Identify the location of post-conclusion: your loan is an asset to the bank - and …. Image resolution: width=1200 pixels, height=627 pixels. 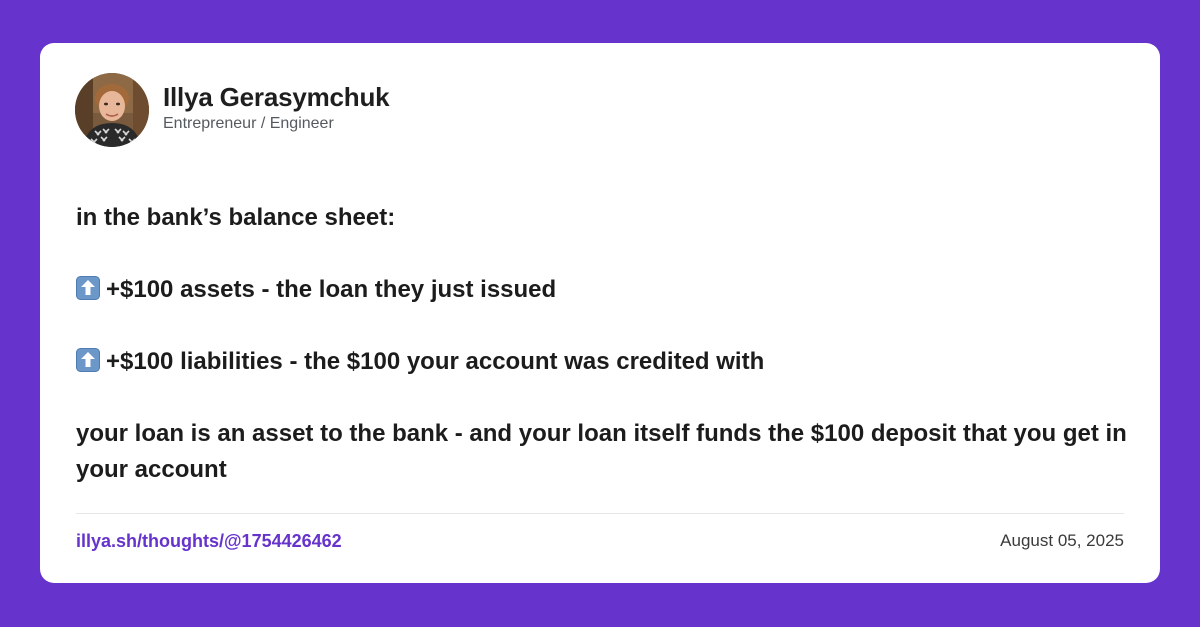
(601, 451).